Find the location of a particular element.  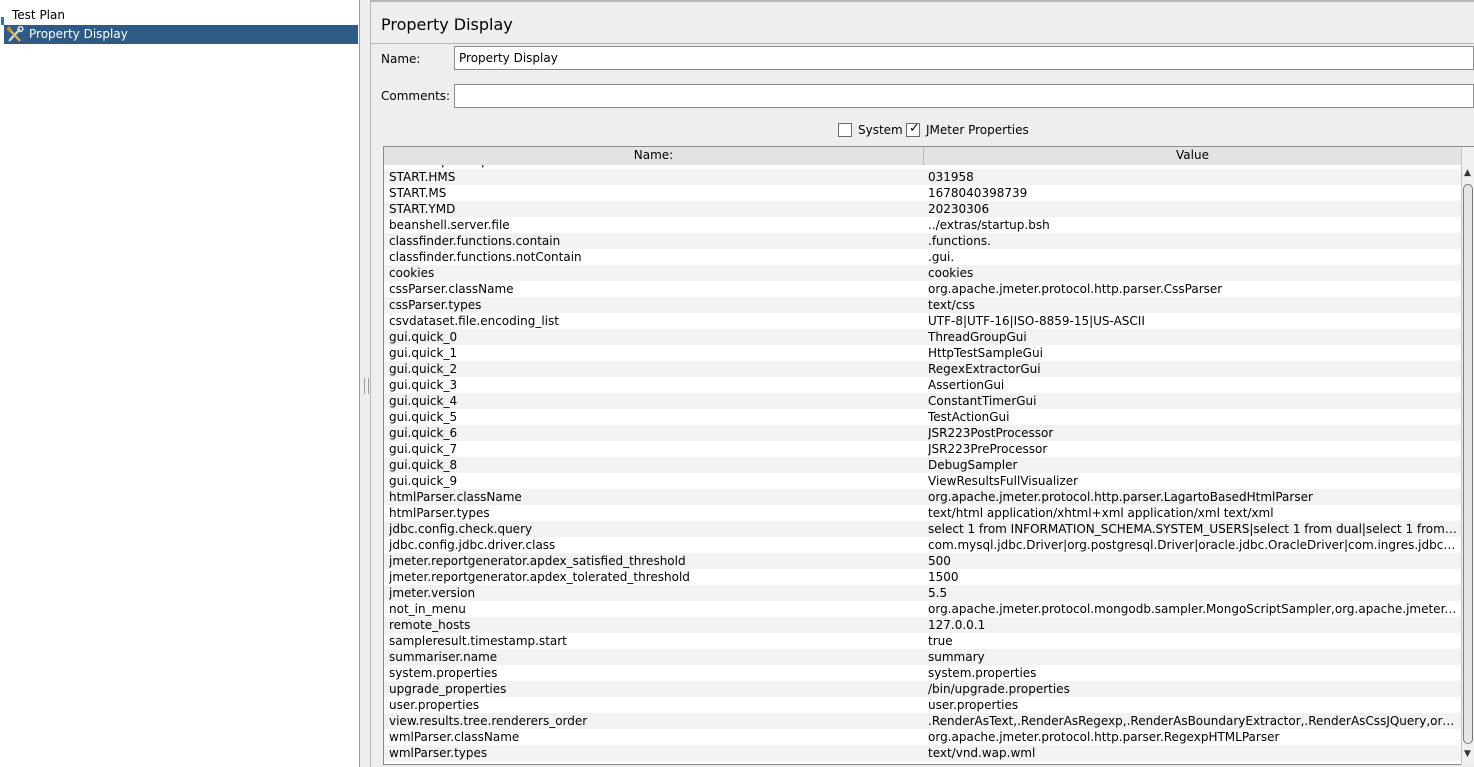

property-value-cell: user.properties is located at coordinates (973, 705).